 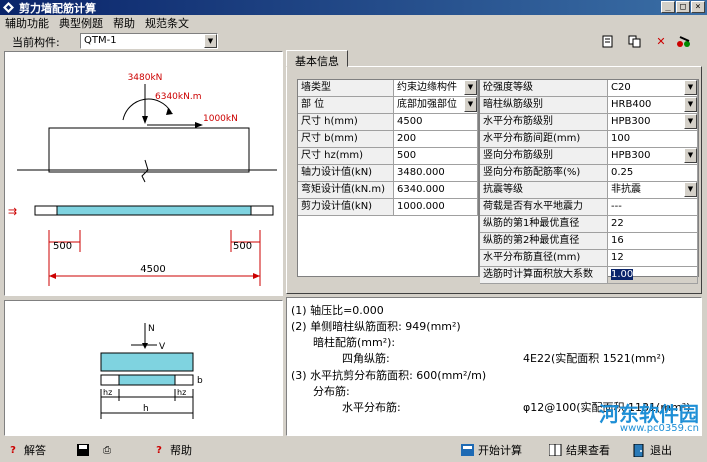 I want to click on right-param-row: 纵筋的第2种最优直径 16, so click(x=589, y=241).